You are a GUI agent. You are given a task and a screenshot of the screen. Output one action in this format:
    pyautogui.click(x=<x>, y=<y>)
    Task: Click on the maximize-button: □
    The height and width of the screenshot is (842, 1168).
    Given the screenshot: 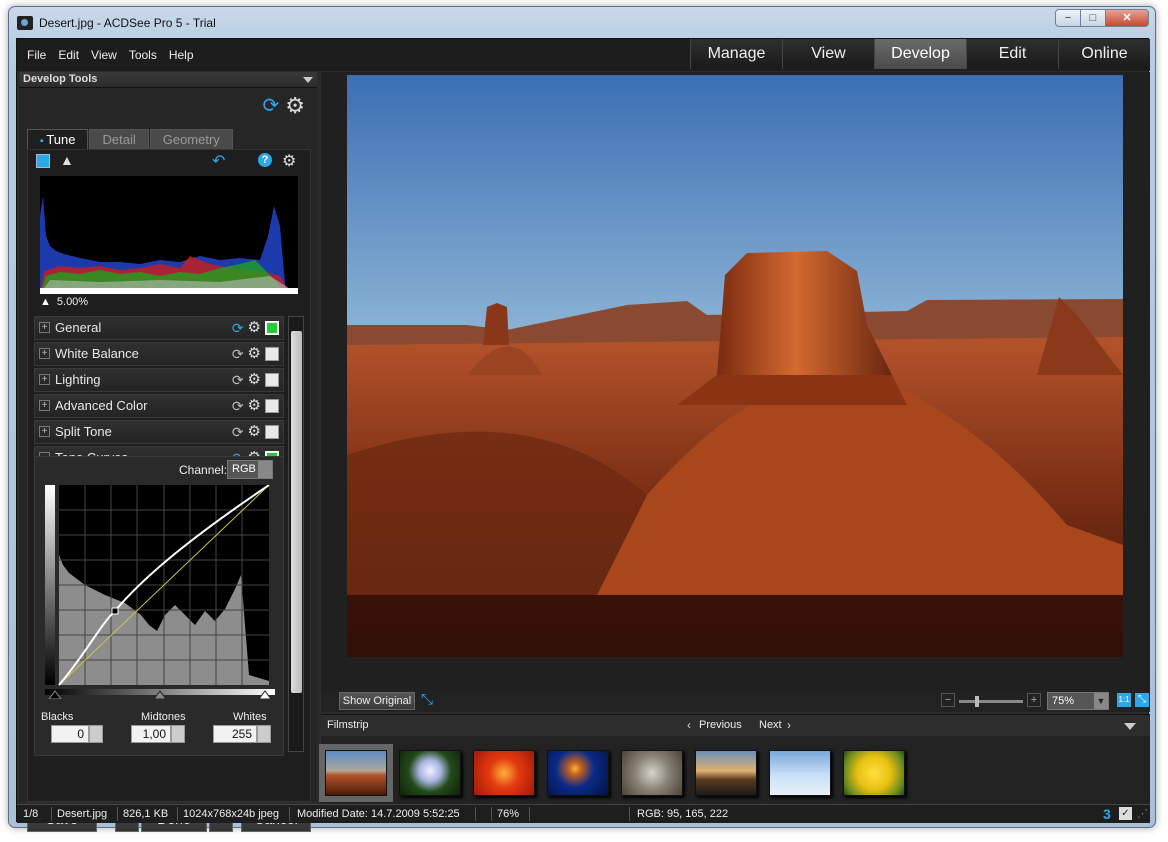 What is the action you would take?
    pyautogui.click(x=1093, y=18)
    